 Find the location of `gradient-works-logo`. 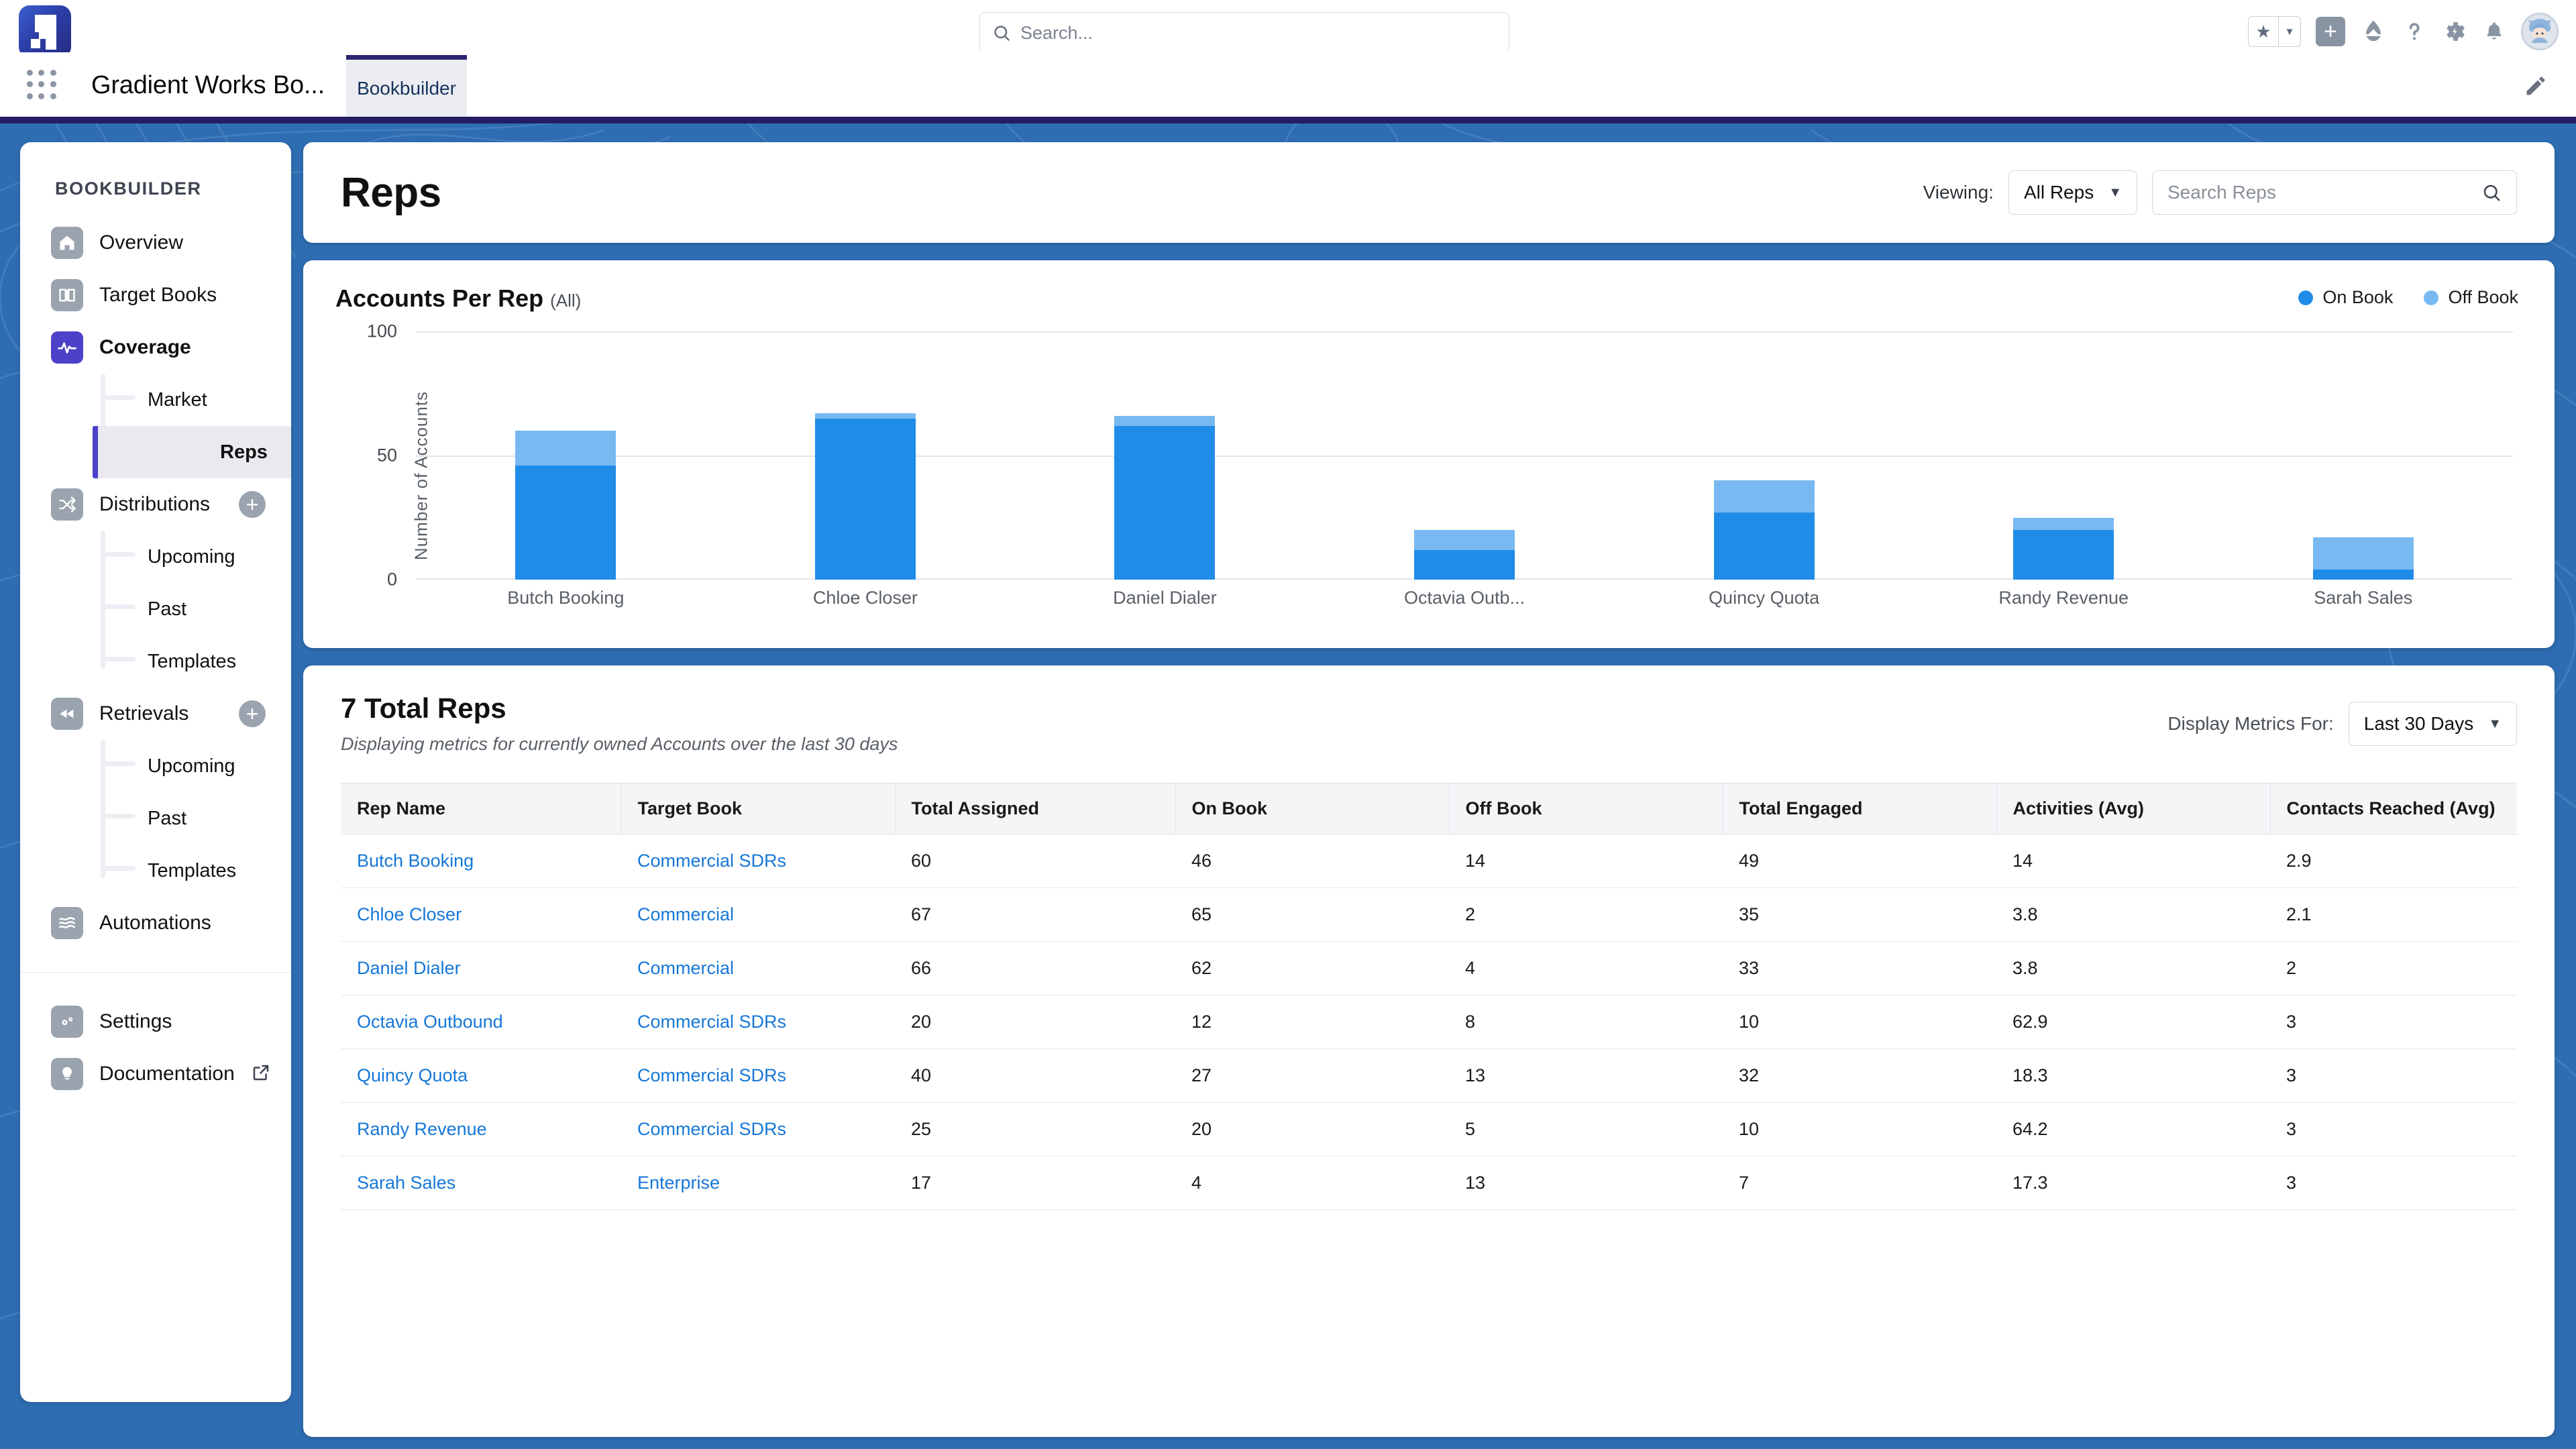

gradient-works-logo is located at coordinates (45, 31).